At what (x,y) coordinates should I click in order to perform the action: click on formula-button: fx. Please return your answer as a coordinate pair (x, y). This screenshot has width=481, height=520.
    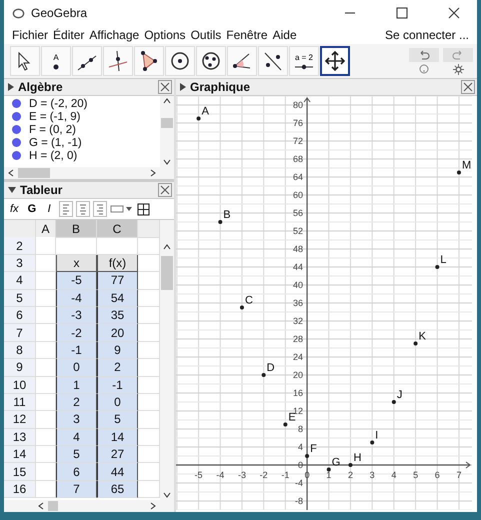
    Looking at the image, I should click on (14, 209).